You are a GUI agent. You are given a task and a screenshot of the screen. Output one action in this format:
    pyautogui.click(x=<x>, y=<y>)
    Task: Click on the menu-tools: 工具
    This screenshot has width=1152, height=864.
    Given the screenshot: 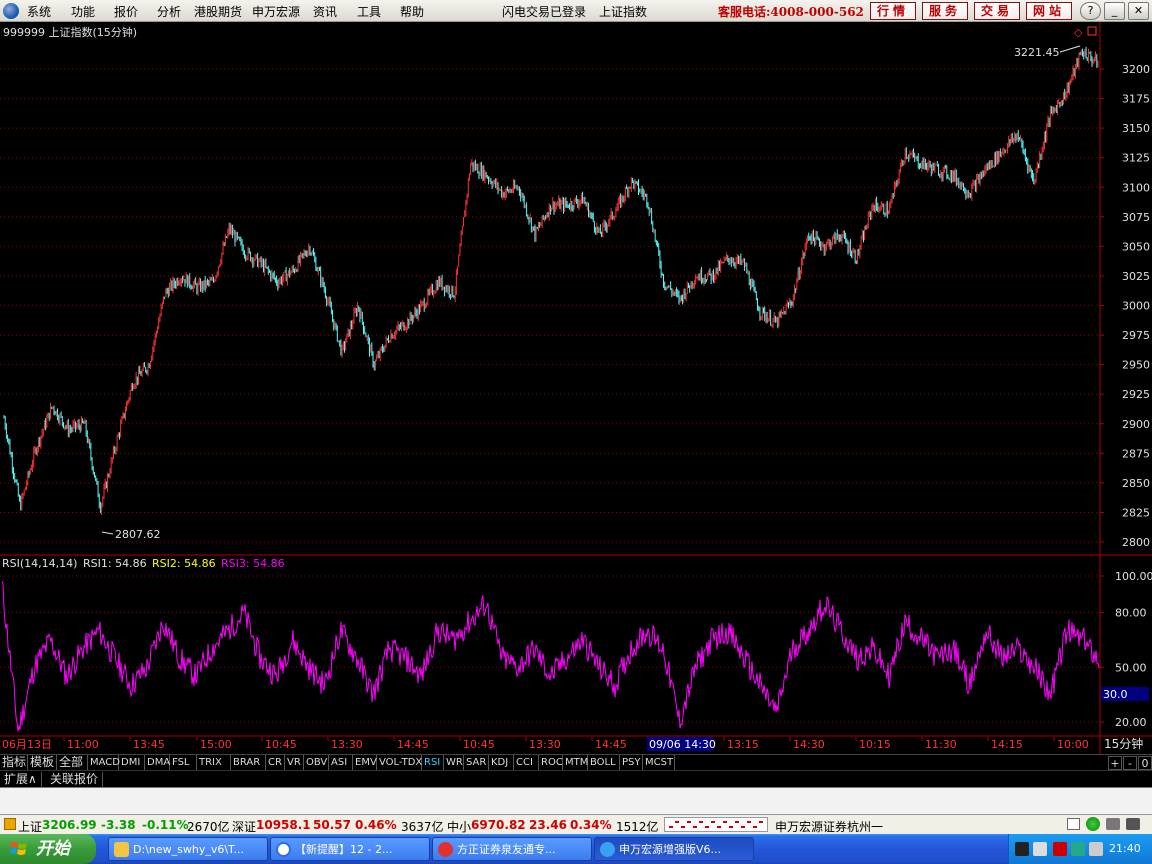 What is the action you would take?
    pyautogui.click(x=369, y=11)
    